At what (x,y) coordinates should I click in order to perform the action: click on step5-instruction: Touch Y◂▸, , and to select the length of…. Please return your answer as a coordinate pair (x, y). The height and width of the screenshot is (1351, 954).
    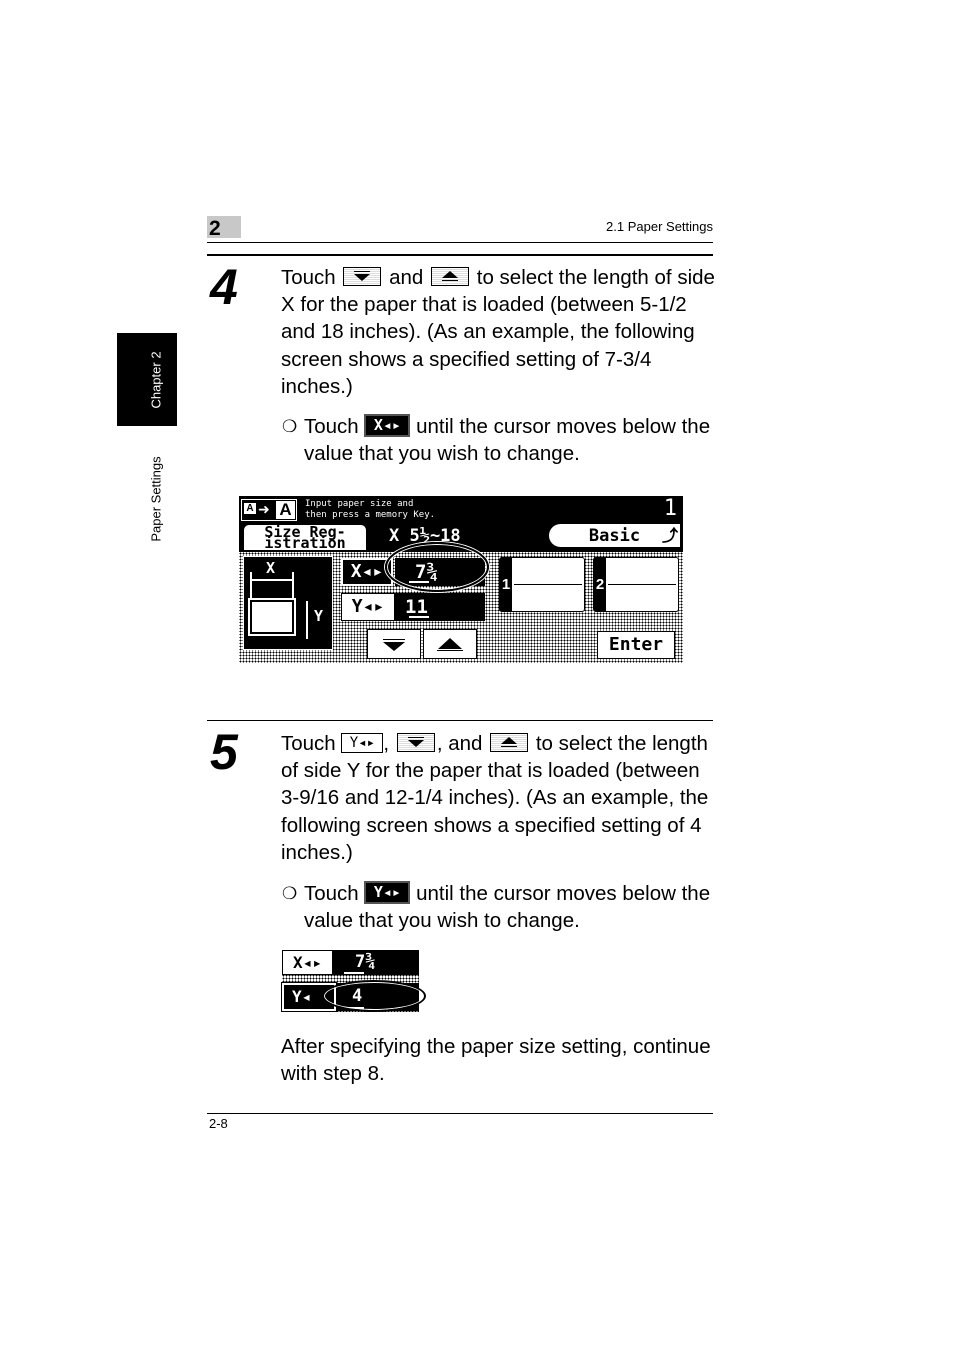
    Looking at the image, I should click on (501, 798).